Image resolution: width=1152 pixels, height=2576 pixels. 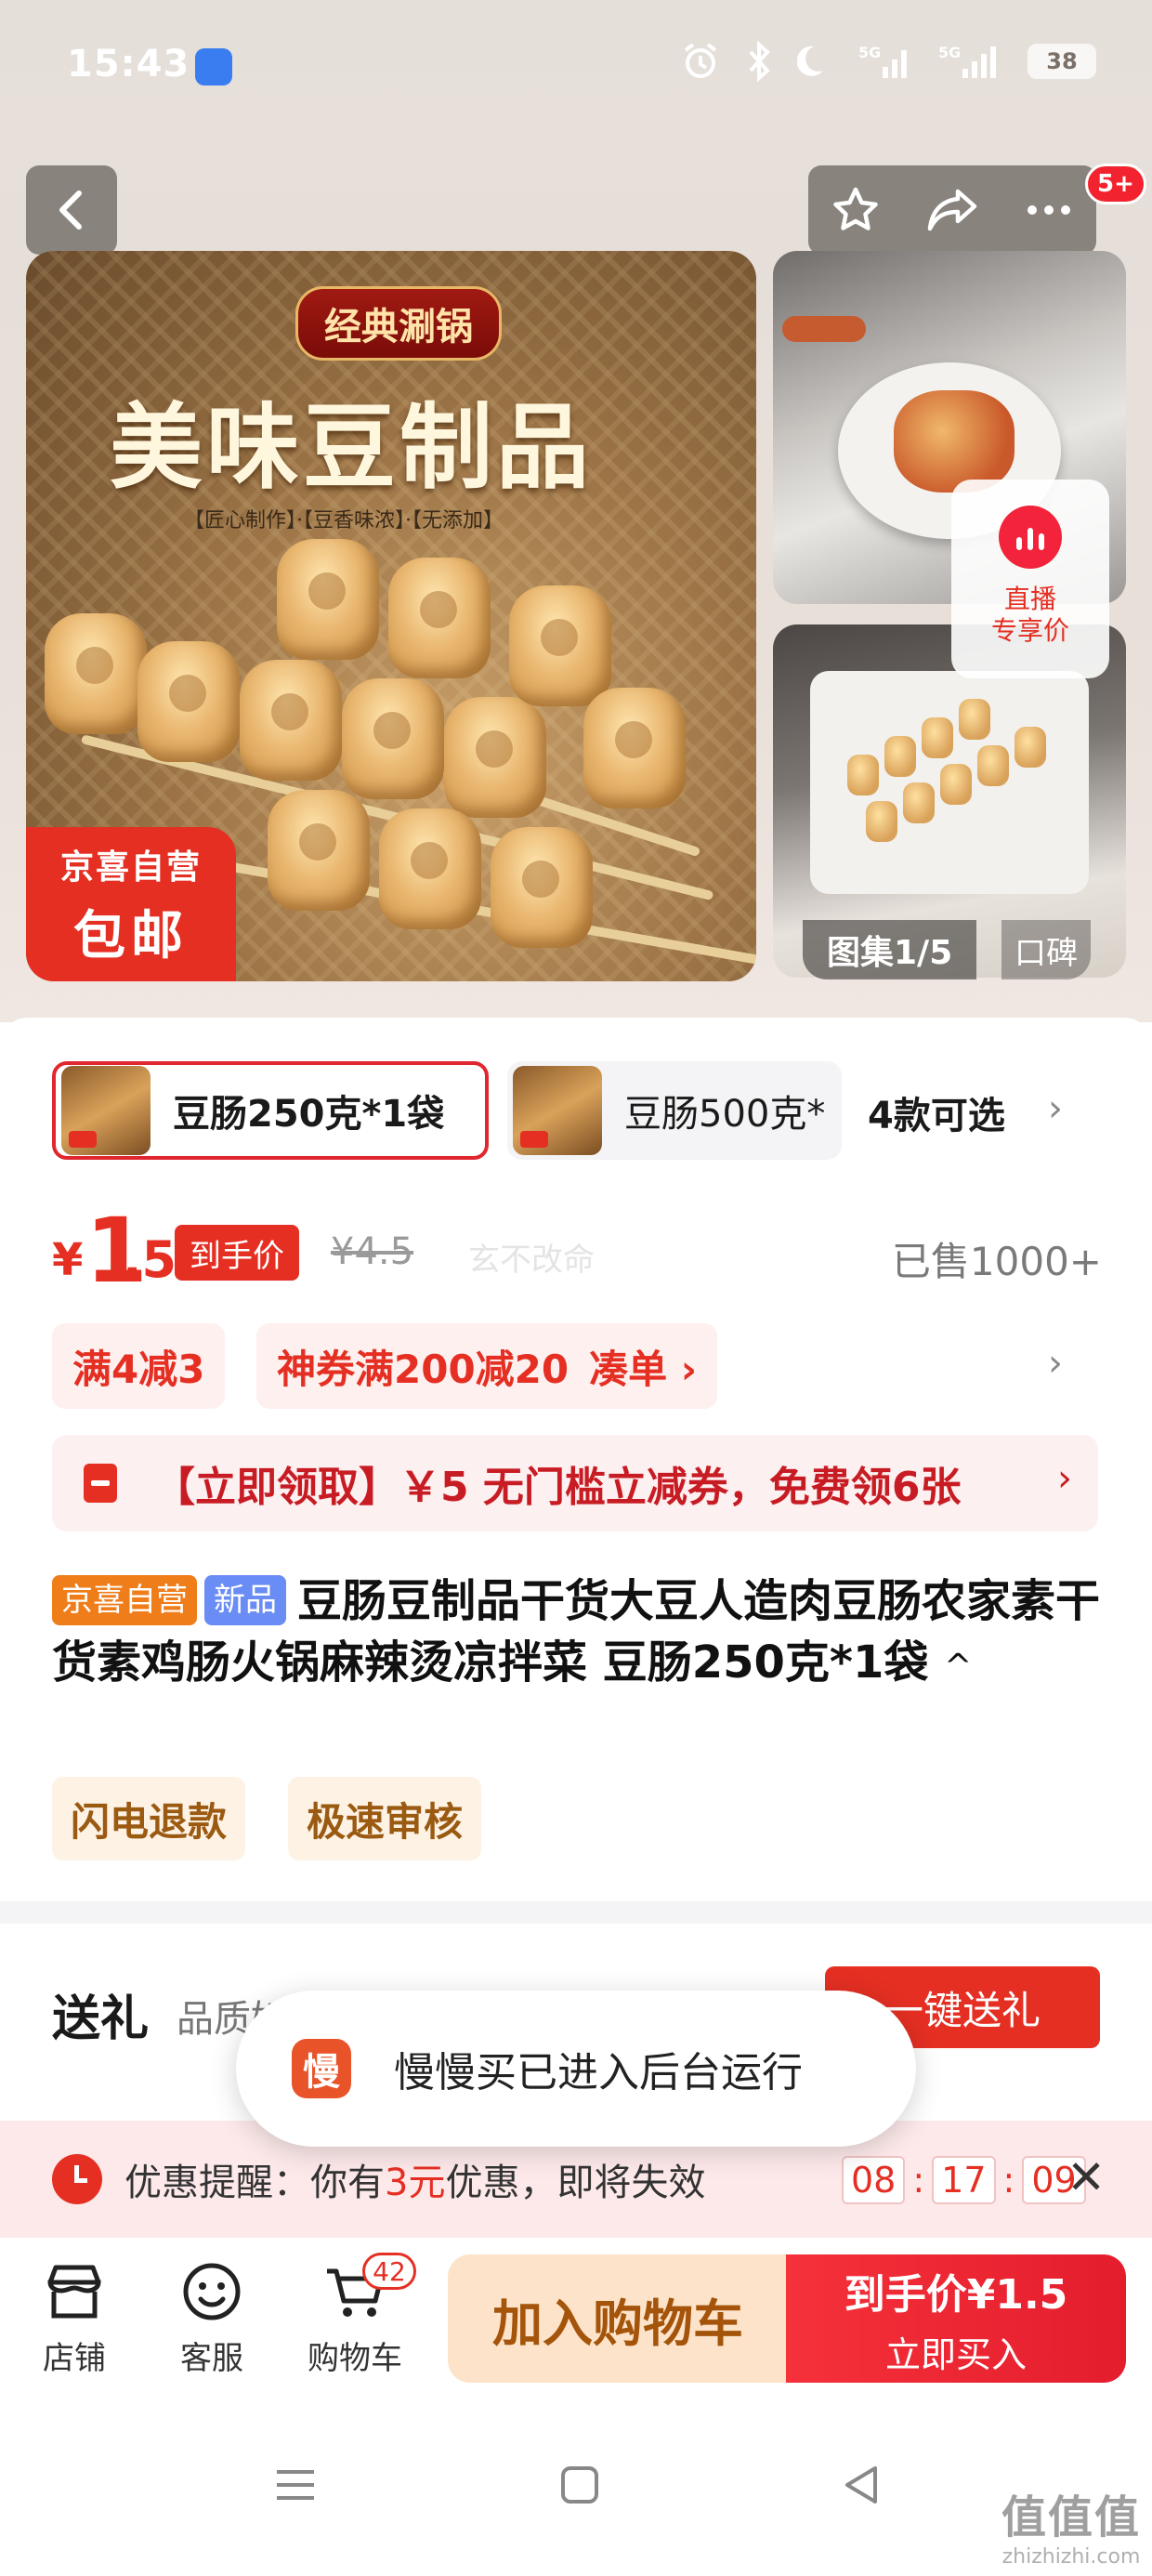 What do you see at coordinates (321, 2068) in the screenshot?
I see `app-logo-icon: 慢` at bounding box center [321, 2068].